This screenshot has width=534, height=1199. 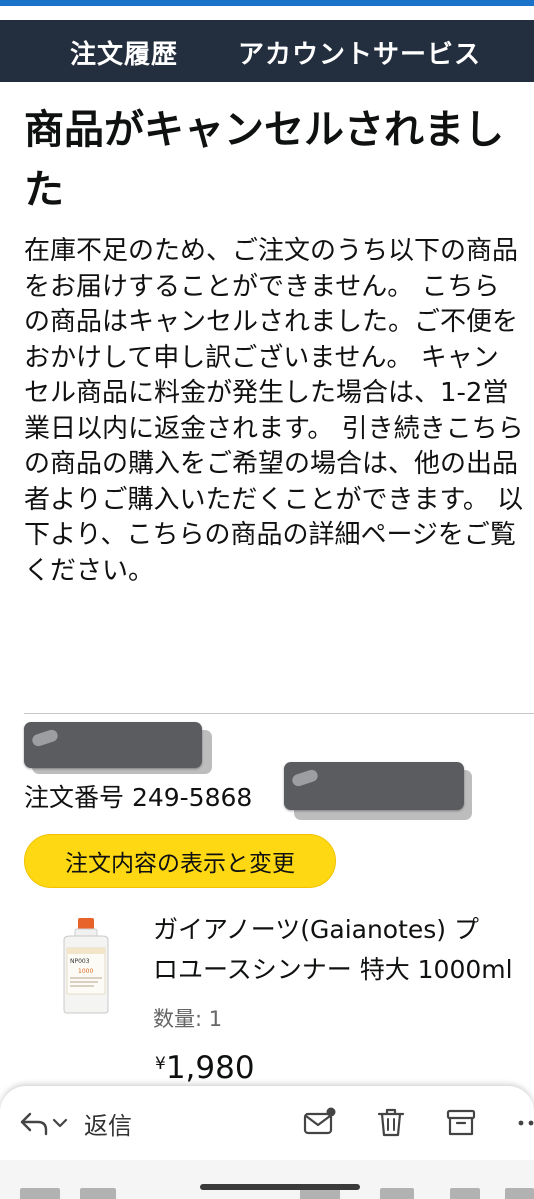 What do you see at coordinates (267, 1123) in the screenshot?
I see `email-action-bar: 返信` at bounding box center [267, 1123].